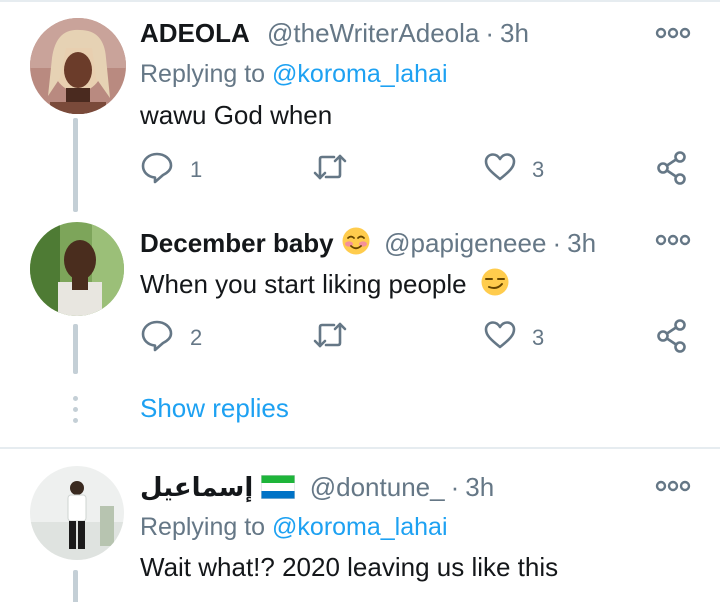  Describe the element at coordinates (349, 567) in the screenshot. I see `tweet-text: Wait what!? 2020 leaving us like this` at that location.